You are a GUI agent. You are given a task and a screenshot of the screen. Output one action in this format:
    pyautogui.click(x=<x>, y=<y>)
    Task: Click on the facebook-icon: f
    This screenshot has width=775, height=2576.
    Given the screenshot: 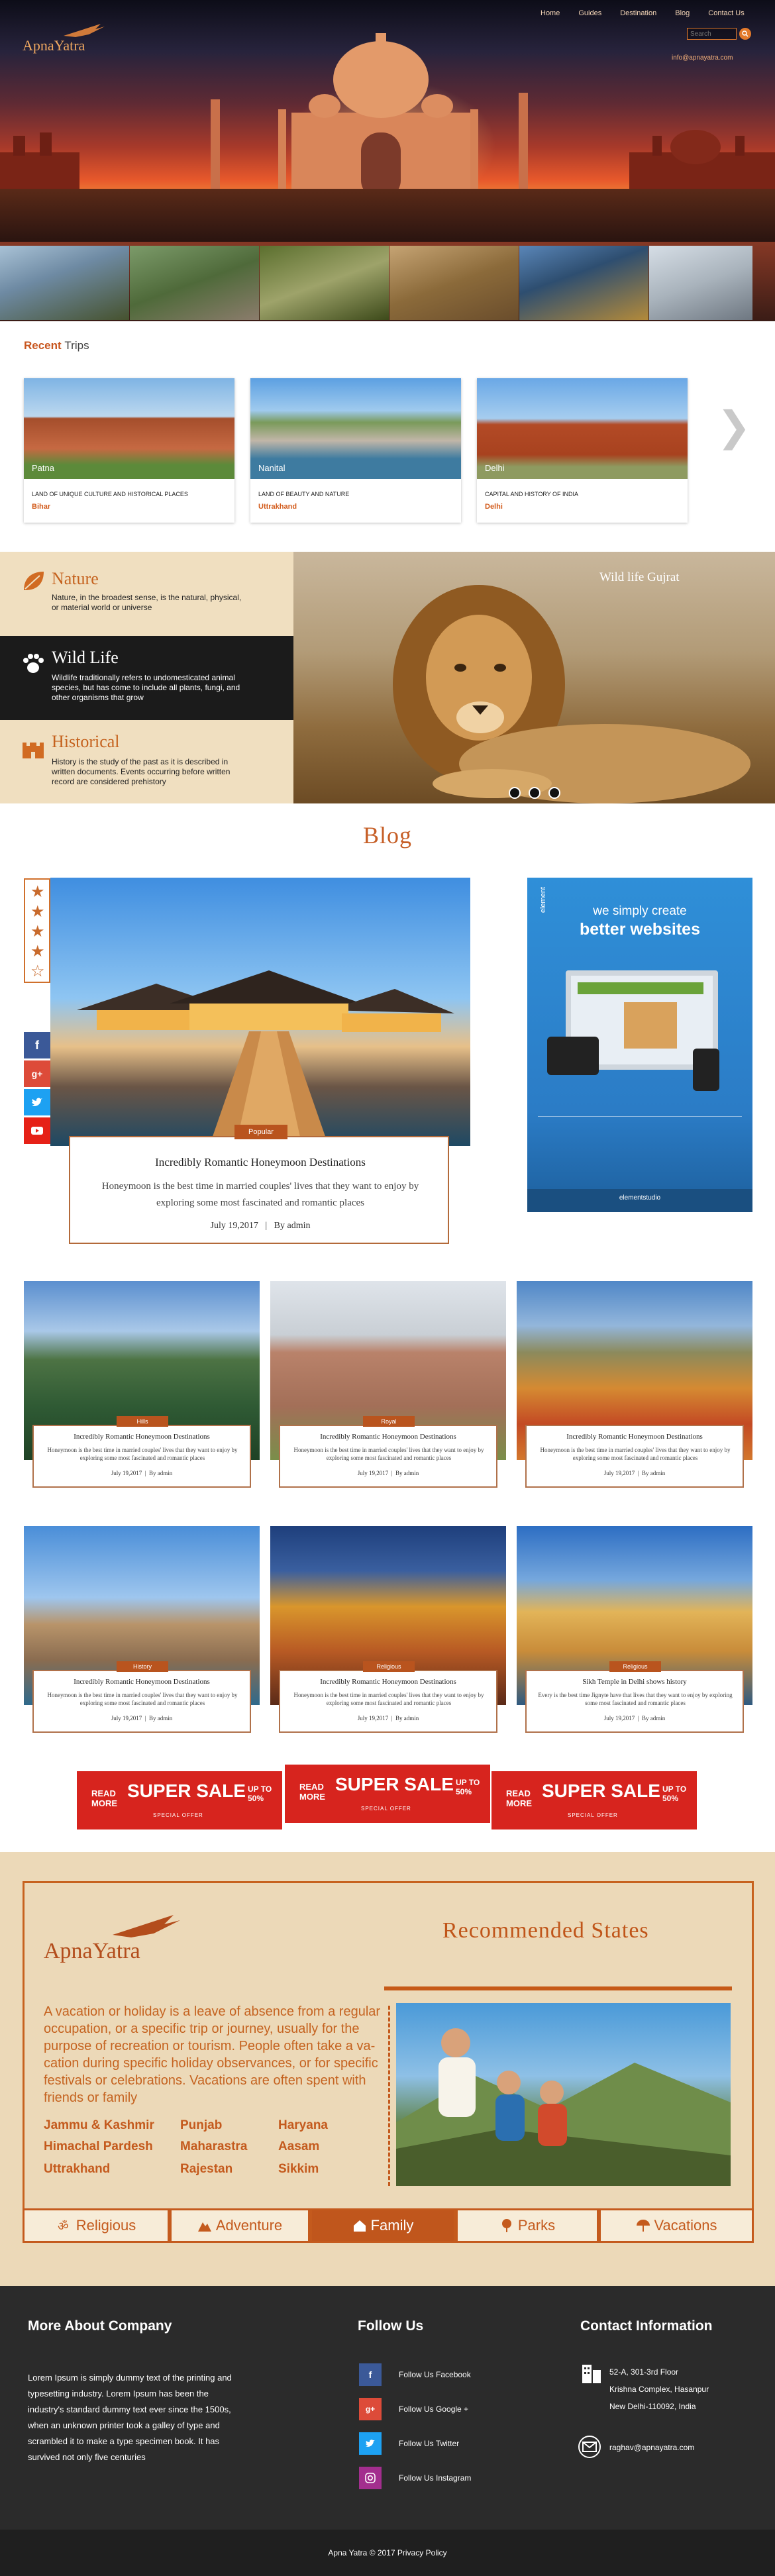 What is the action you would take?
    pyautogui.click(x=370, y=2374)
    